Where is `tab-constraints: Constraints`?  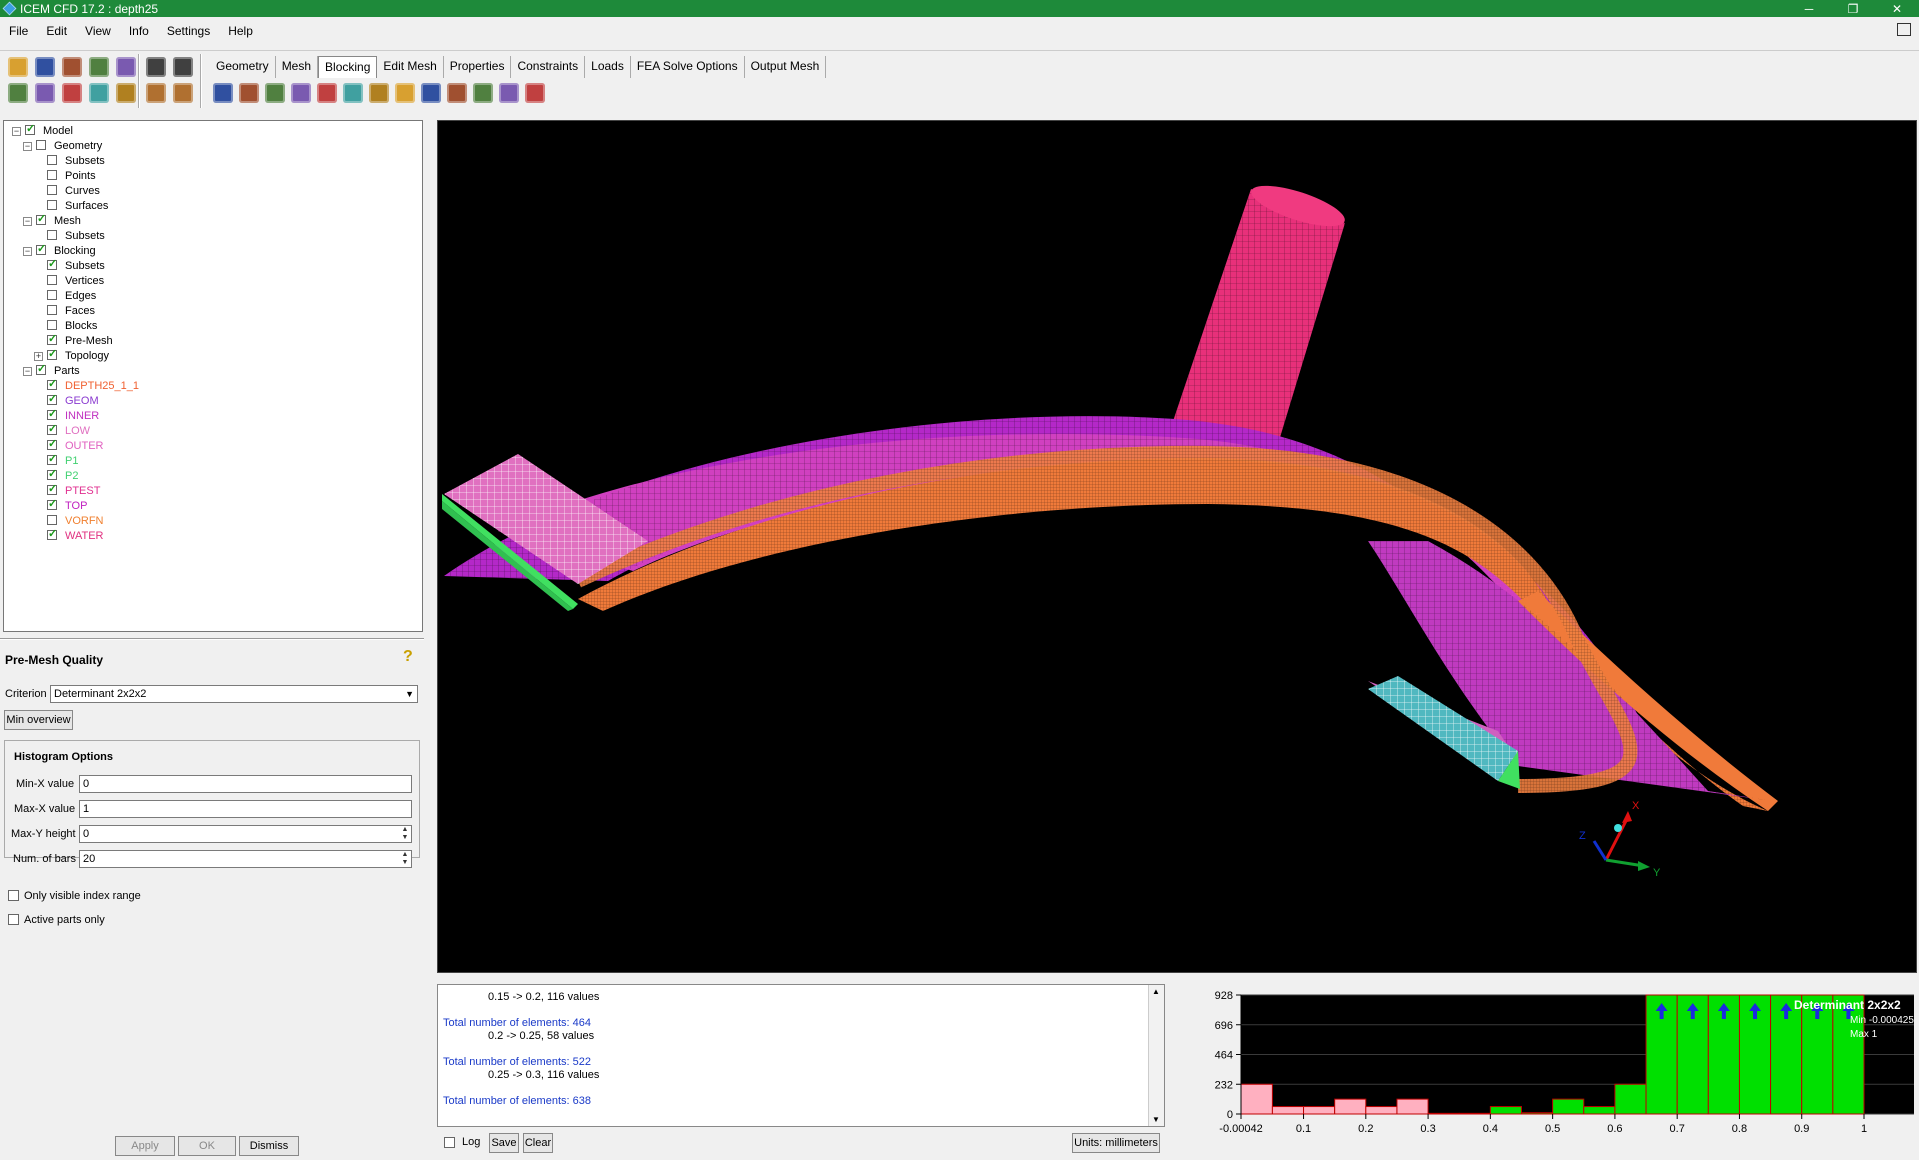
tab-constraints: Constraints is located at coordinates (548, 67).